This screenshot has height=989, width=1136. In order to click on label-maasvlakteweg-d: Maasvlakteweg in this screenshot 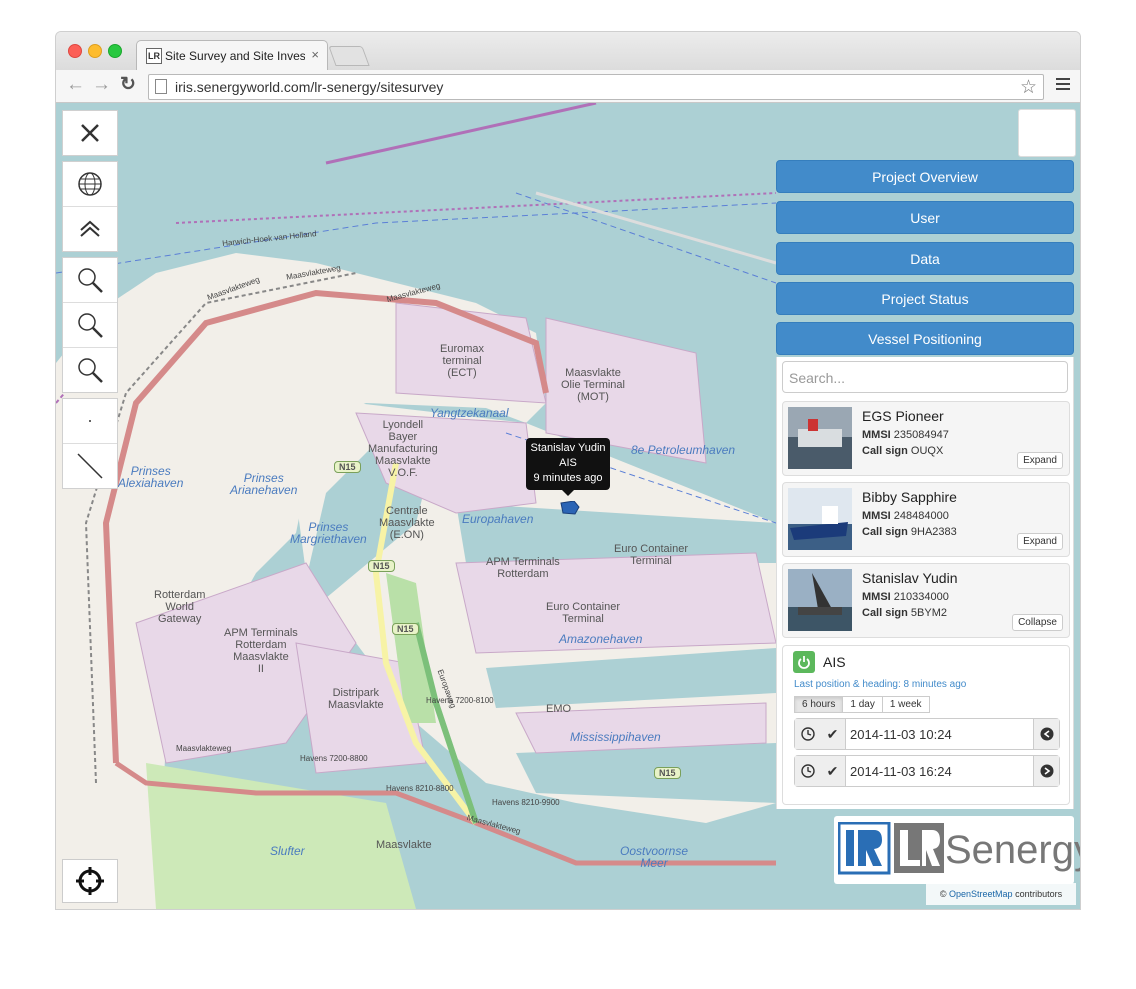, I will do `click(204, 748)`.